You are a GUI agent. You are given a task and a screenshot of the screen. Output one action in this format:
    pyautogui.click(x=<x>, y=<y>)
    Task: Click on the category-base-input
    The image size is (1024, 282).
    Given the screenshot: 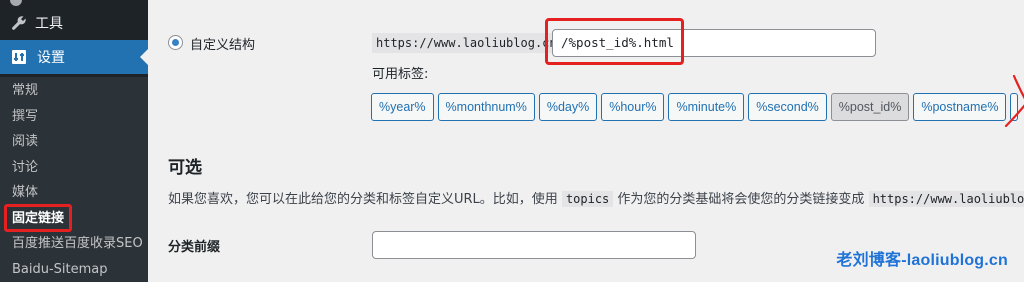 What is the action you would take?
    pyautogui.click(x=534, y=245)
    